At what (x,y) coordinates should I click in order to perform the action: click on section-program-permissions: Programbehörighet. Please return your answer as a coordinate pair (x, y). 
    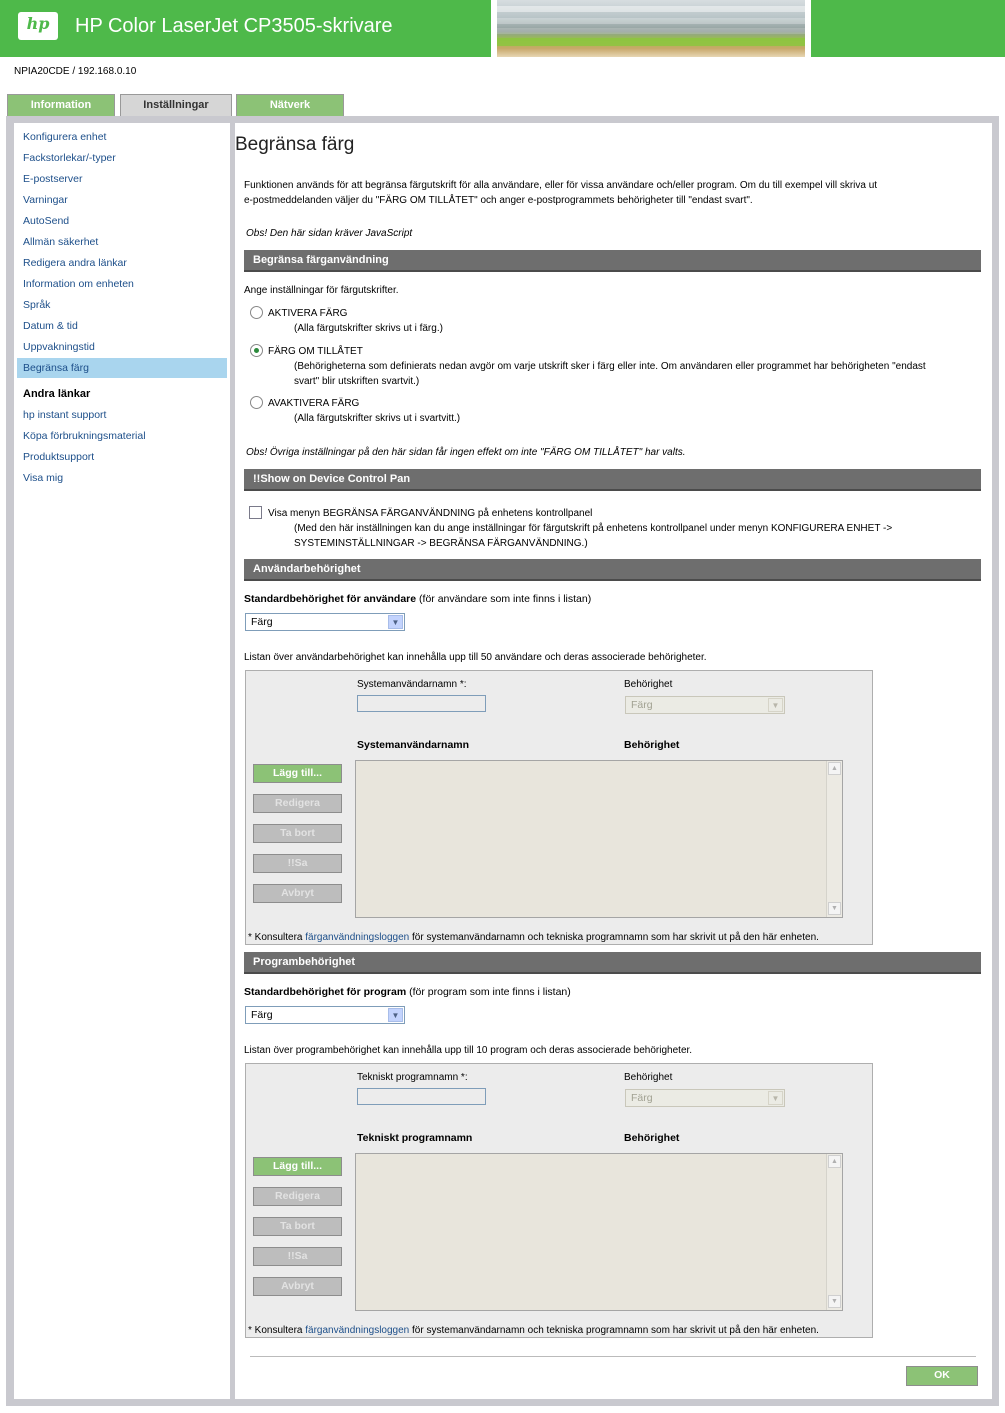
    Looking at the image, I should click on (612, 963).